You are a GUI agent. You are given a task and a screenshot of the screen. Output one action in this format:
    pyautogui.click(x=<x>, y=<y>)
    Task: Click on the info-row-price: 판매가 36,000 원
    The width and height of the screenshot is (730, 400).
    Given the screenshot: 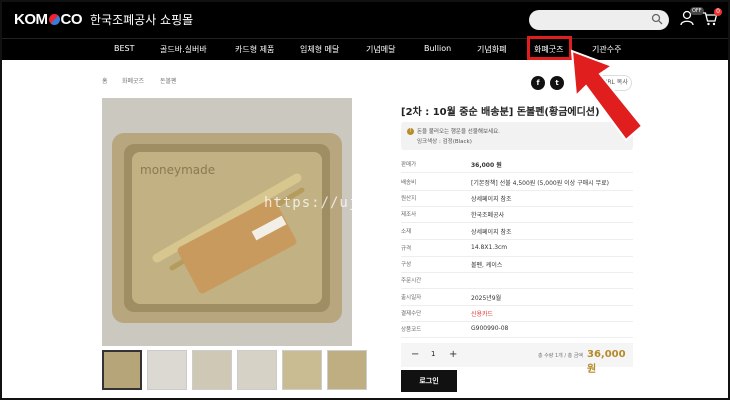 What is the action you would take?
    pyautogui.click(x=517, y=164)
    